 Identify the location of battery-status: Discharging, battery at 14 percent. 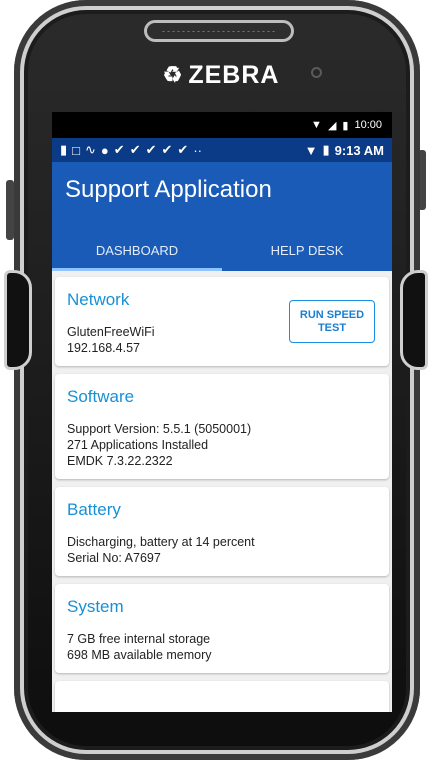
(161, 542).